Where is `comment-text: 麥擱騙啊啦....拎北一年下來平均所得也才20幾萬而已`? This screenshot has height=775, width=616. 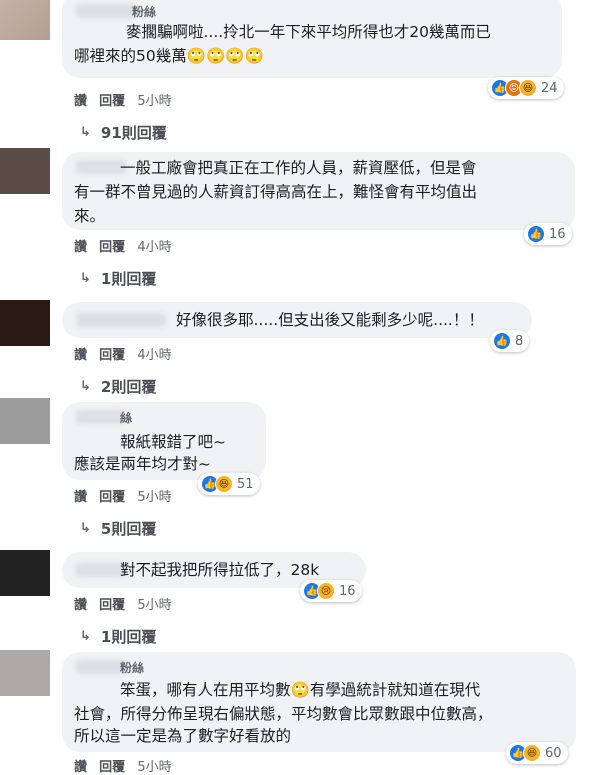 comment-text: 麥擱騙啊啦....拎北一年下來平均所得也才20幾萬而已 is located at coordinates (308, 32).